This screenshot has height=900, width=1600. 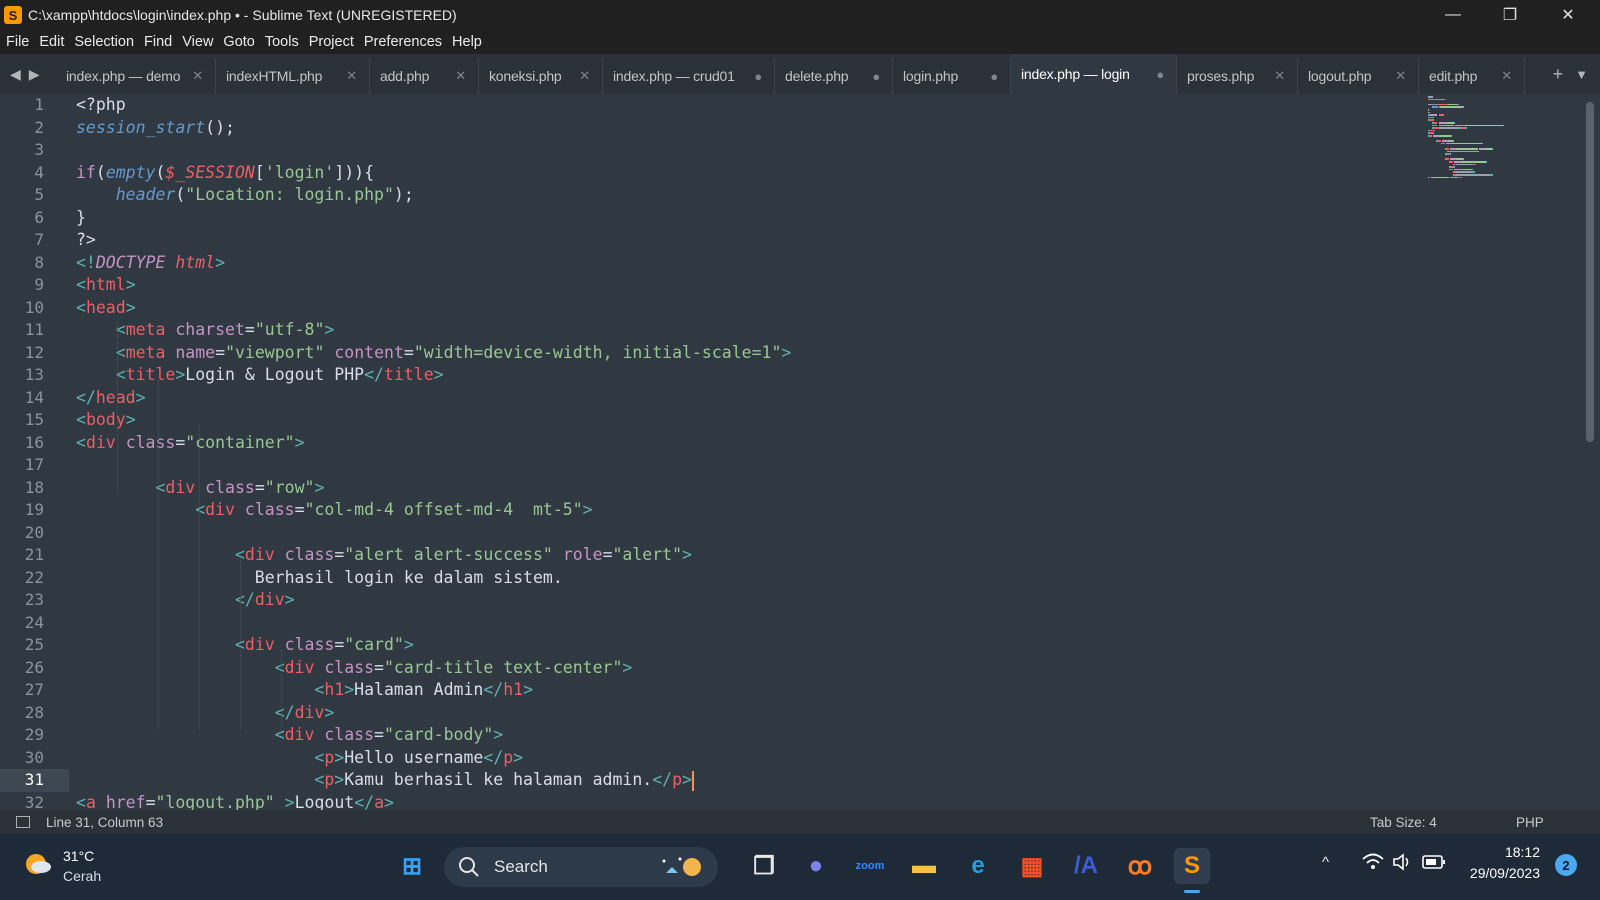 I want to click on code-line: <body>, so click(x=106, y=420).